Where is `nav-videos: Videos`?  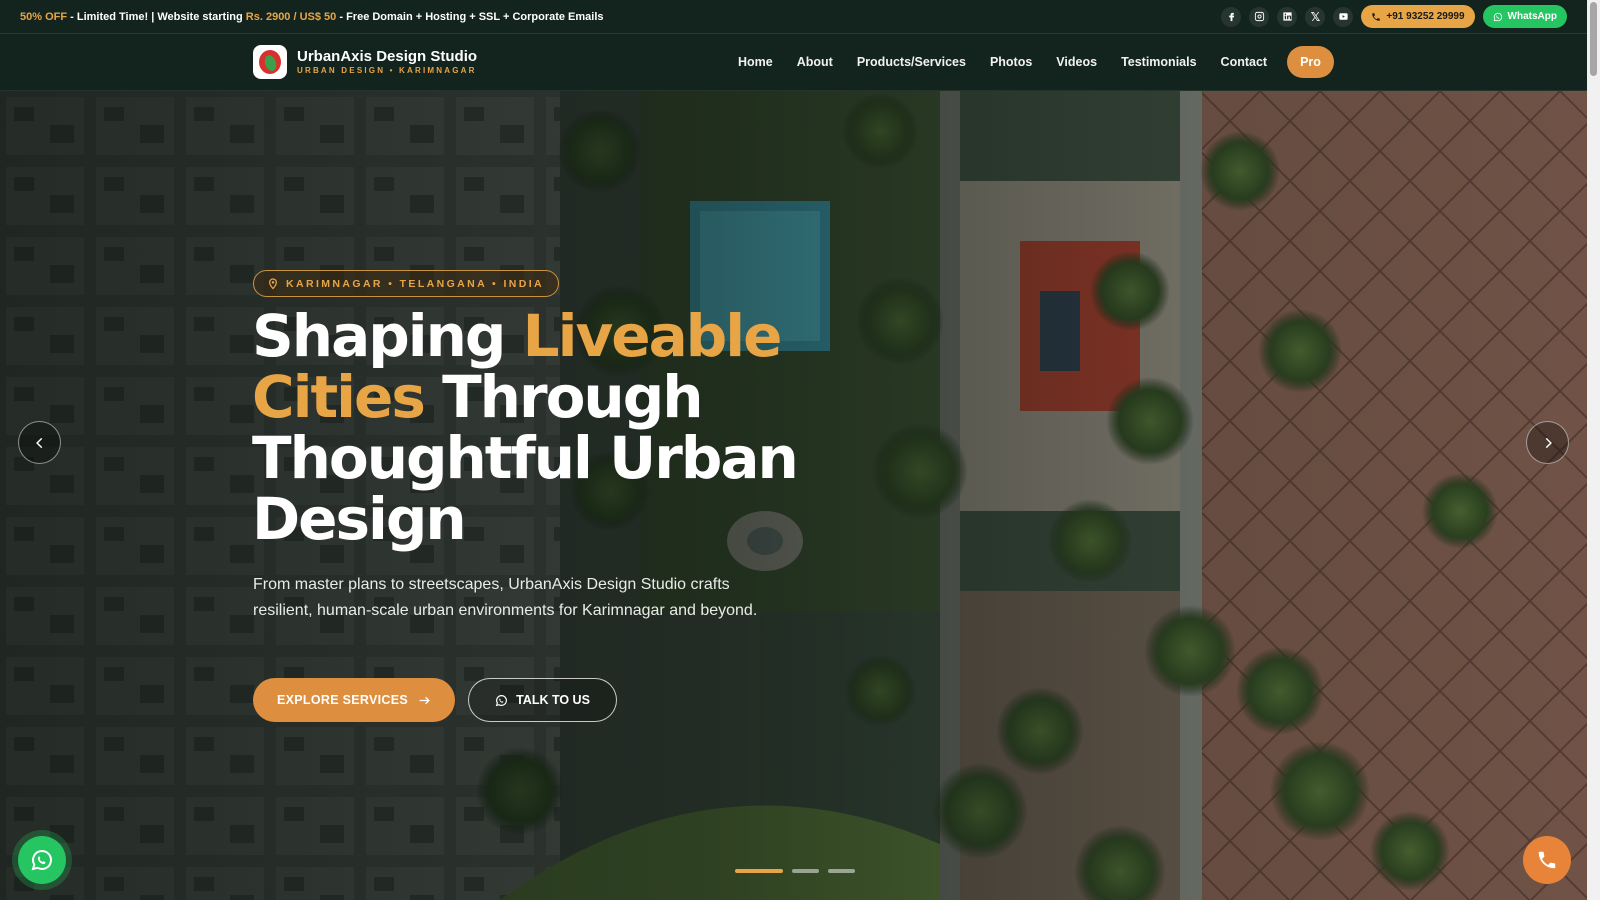 nav-videos: Videos is located at coordinates (1076, 62).